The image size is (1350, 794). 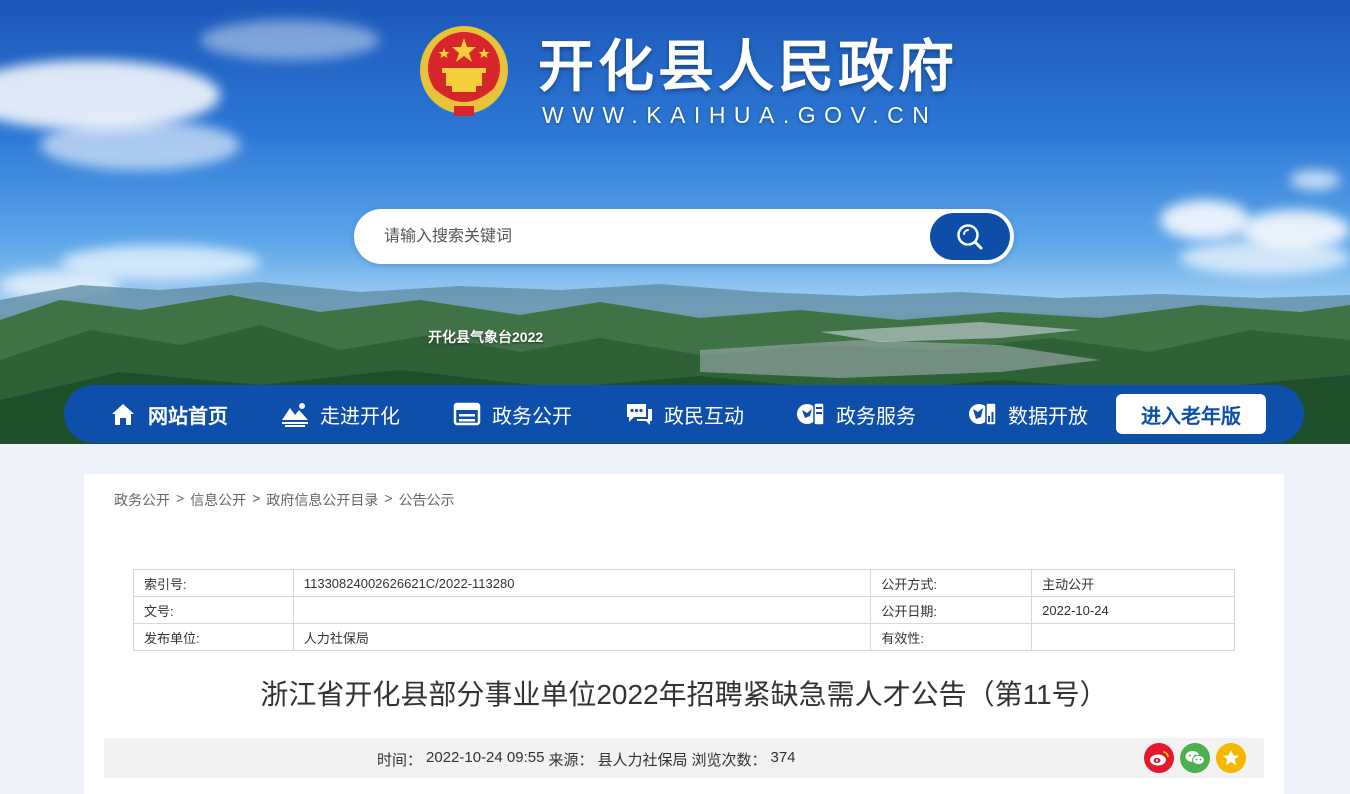 What do you see at coordinates (684, 694) in the screenshot?
I see `article-title: 浙江省开化县部分事业单位2022年招聘紧缺急需人才公告（第11号）` at bounding box center [684, 694].